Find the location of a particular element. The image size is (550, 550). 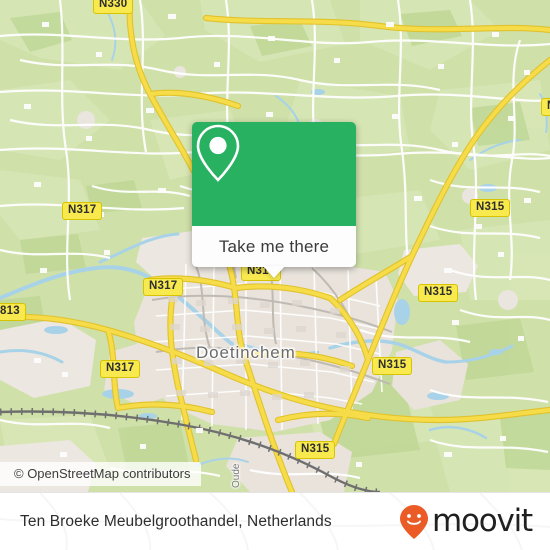

road-shield-edge-clipped: N is located at coordinates (545, 107).